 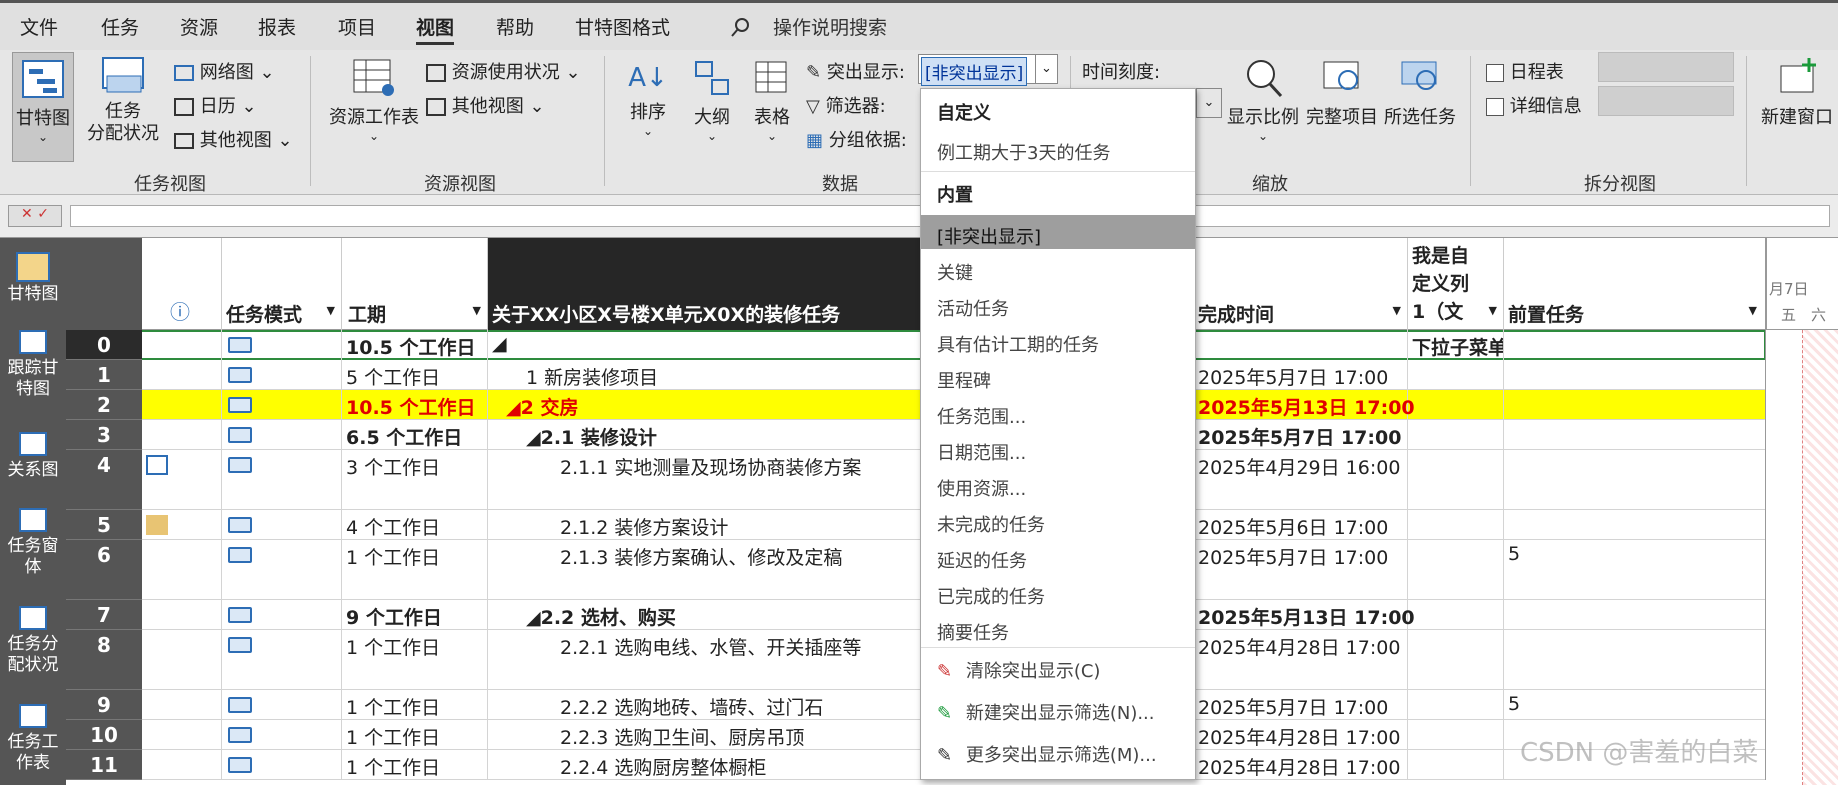 What do you see at coordinates (916, 735) in the screenshot?
I see `table-row: 1 个工作日 2.2.3 选购卫生间、厨房吊顶 2025年4月28日 17:00` at bounding box center [916, 735].